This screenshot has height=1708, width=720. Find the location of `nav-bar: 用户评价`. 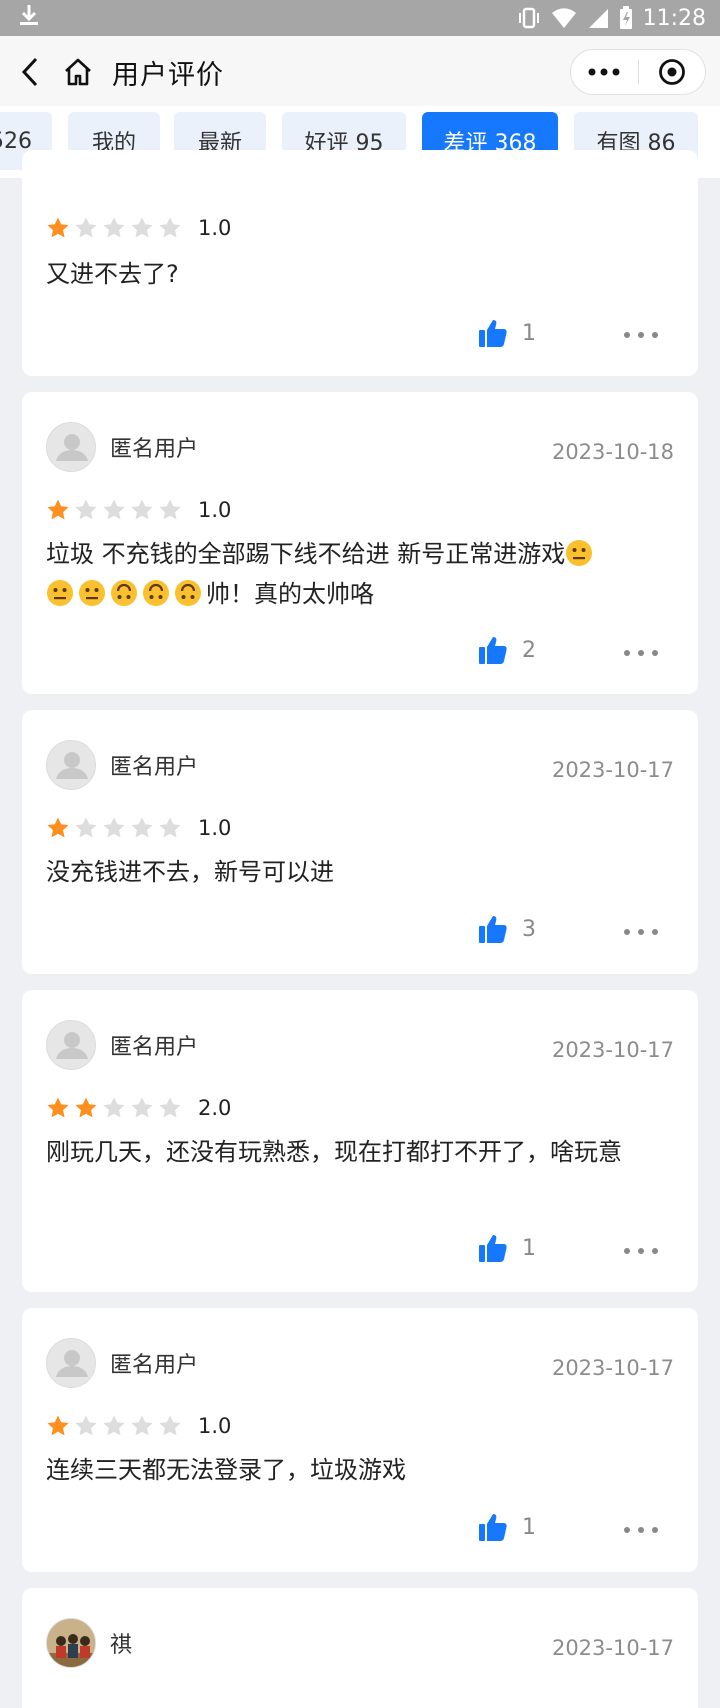

nav-bar: 用户评价 is located at coordinates (360, 72).